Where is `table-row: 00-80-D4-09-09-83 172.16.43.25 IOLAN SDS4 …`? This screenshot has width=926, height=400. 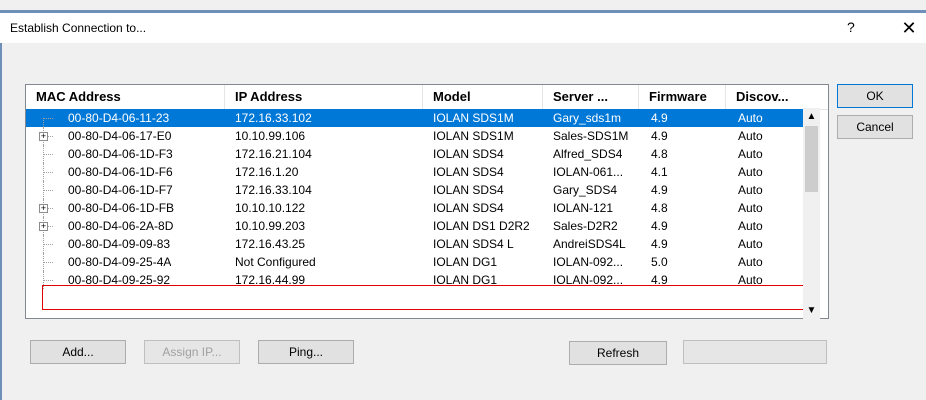
table-row: 00-80-D4-09-09-83 172.16.43.25 IOLAN SDS4 … is located at coordinates (414, 244).